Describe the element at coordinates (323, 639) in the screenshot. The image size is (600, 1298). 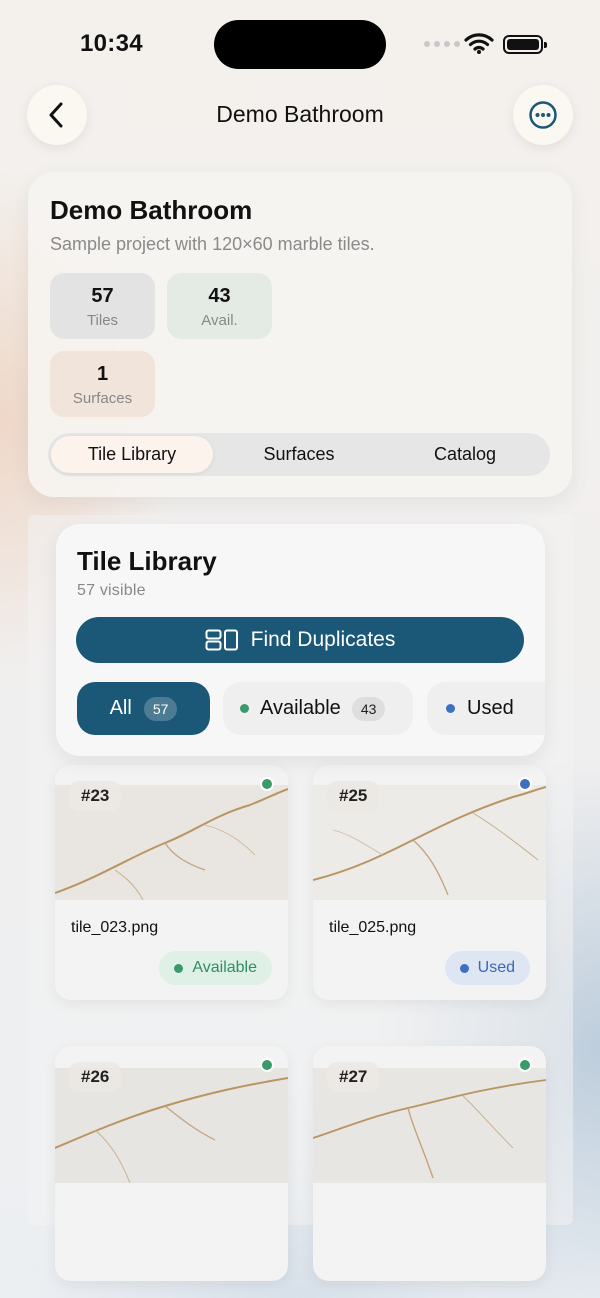
I see `find-duplicates-label: Find Duplicates` at that location.